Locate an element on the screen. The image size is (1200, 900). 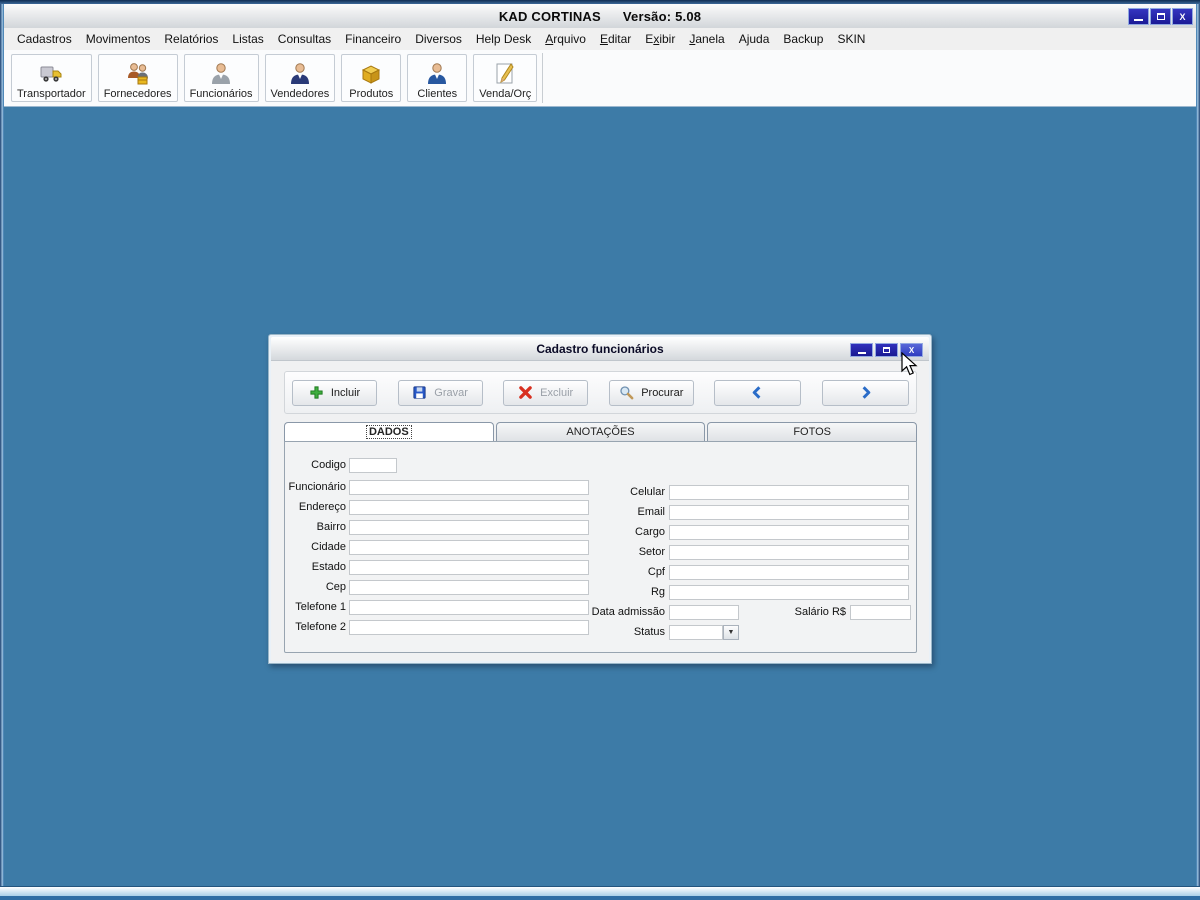
toolbar-funcionarios-button: Funcionários is located at coordinates (221, 78).